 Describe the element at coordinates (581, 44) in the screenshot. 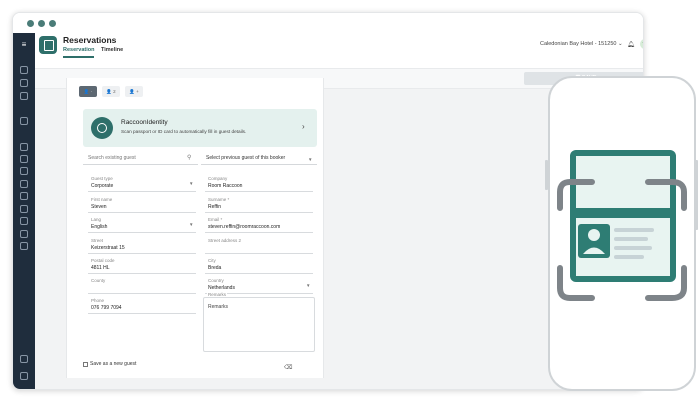

I see `hotel-selector: Caledonian Bay Hotel - 151250 ⌄` at that location.